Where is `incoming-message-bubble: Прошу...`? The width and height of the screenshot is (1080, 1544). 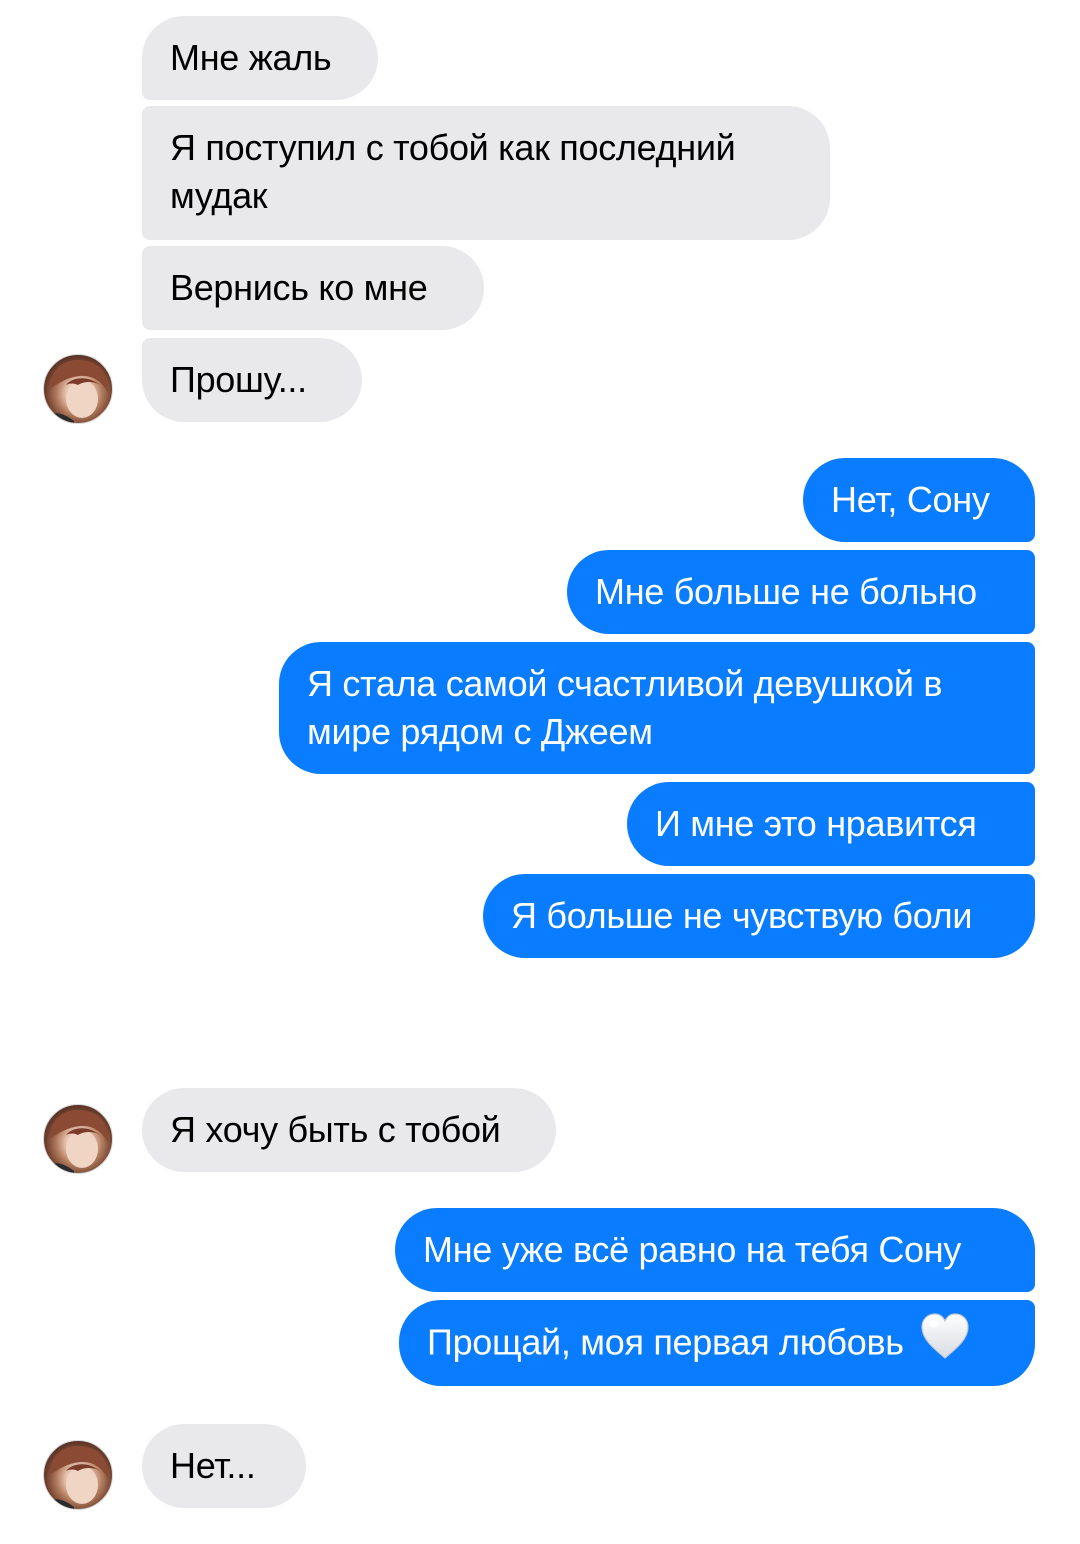
incoming-message-bubble: Прошу... is located at coordinates (252, 380).